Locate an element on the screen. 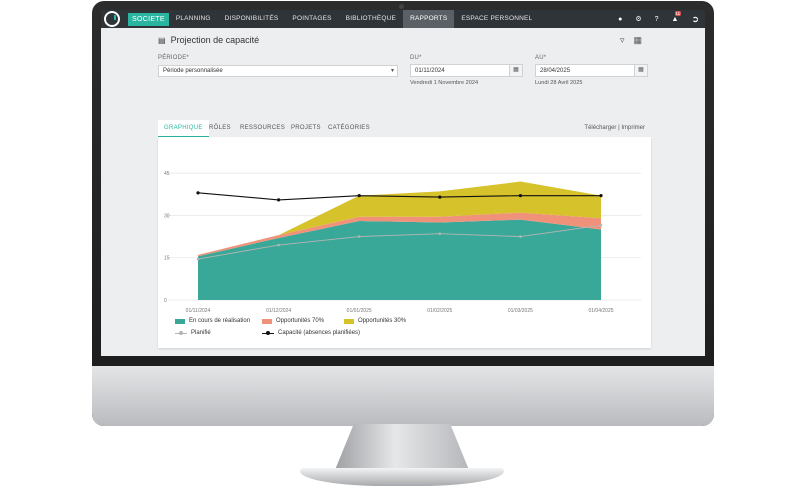 Image resolution: width=800 pixels, height=492 pixels. nav-rapports: RAPPORTS is located at coordinates (429, 19).